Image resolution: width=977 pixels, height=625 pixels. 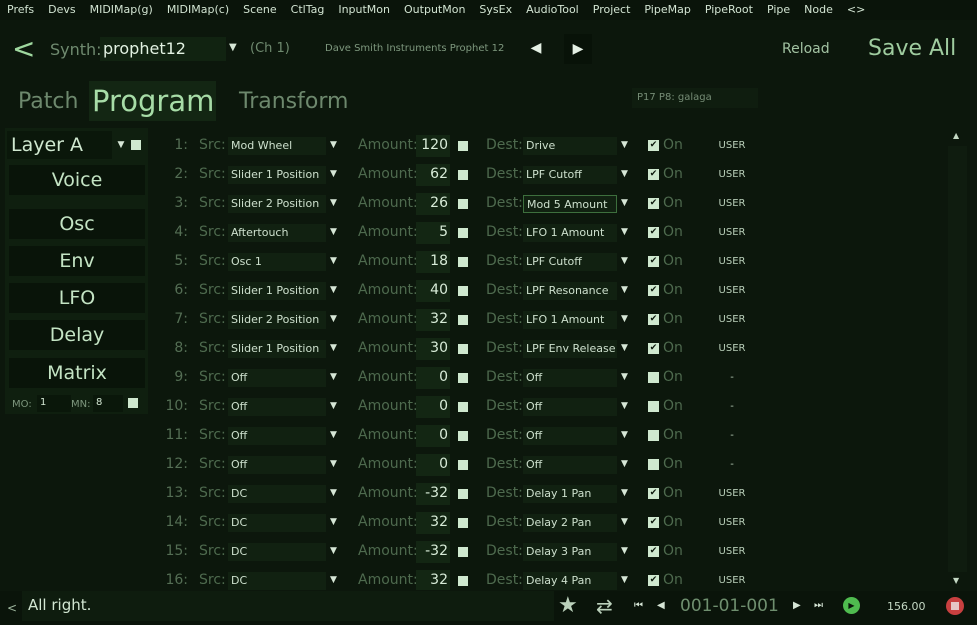 I want to click on step-forward-icon: ▶, so click(x=797, y=605).